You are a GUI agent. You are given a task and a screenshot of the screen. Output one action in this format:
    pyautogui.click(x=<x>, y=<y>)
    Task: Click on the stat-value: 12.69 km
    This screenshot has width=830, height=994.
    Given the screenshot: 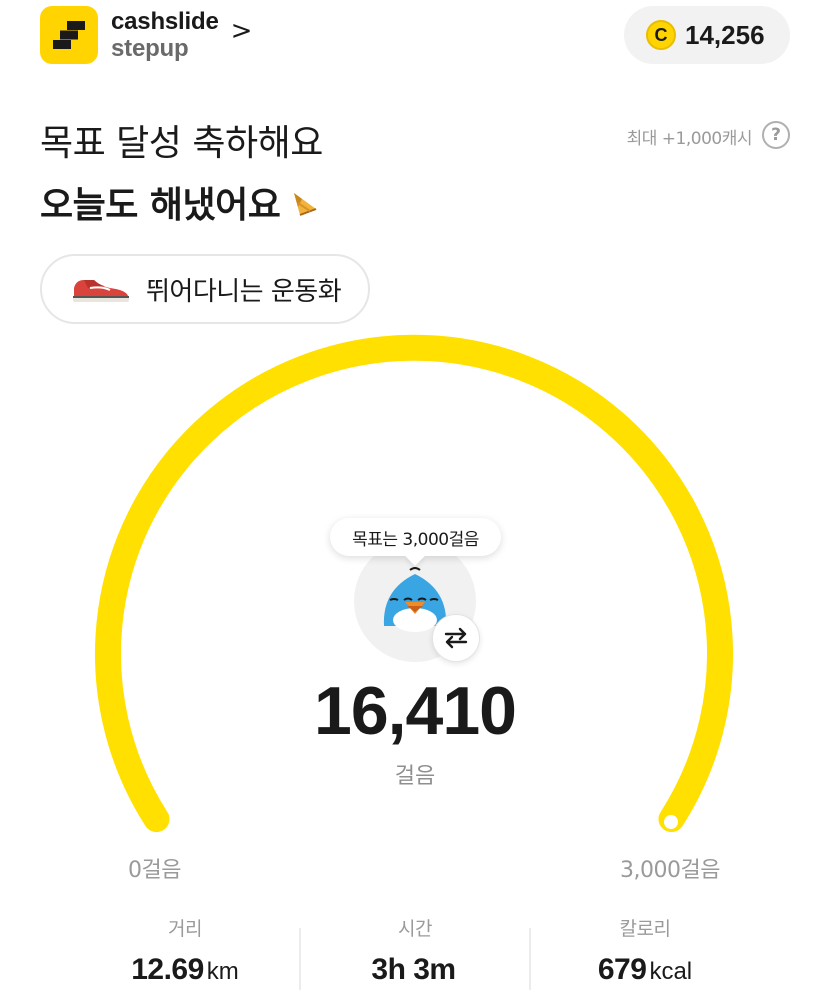 What is the action you would take?
    pyautogui.click(x=185, y=970)
    